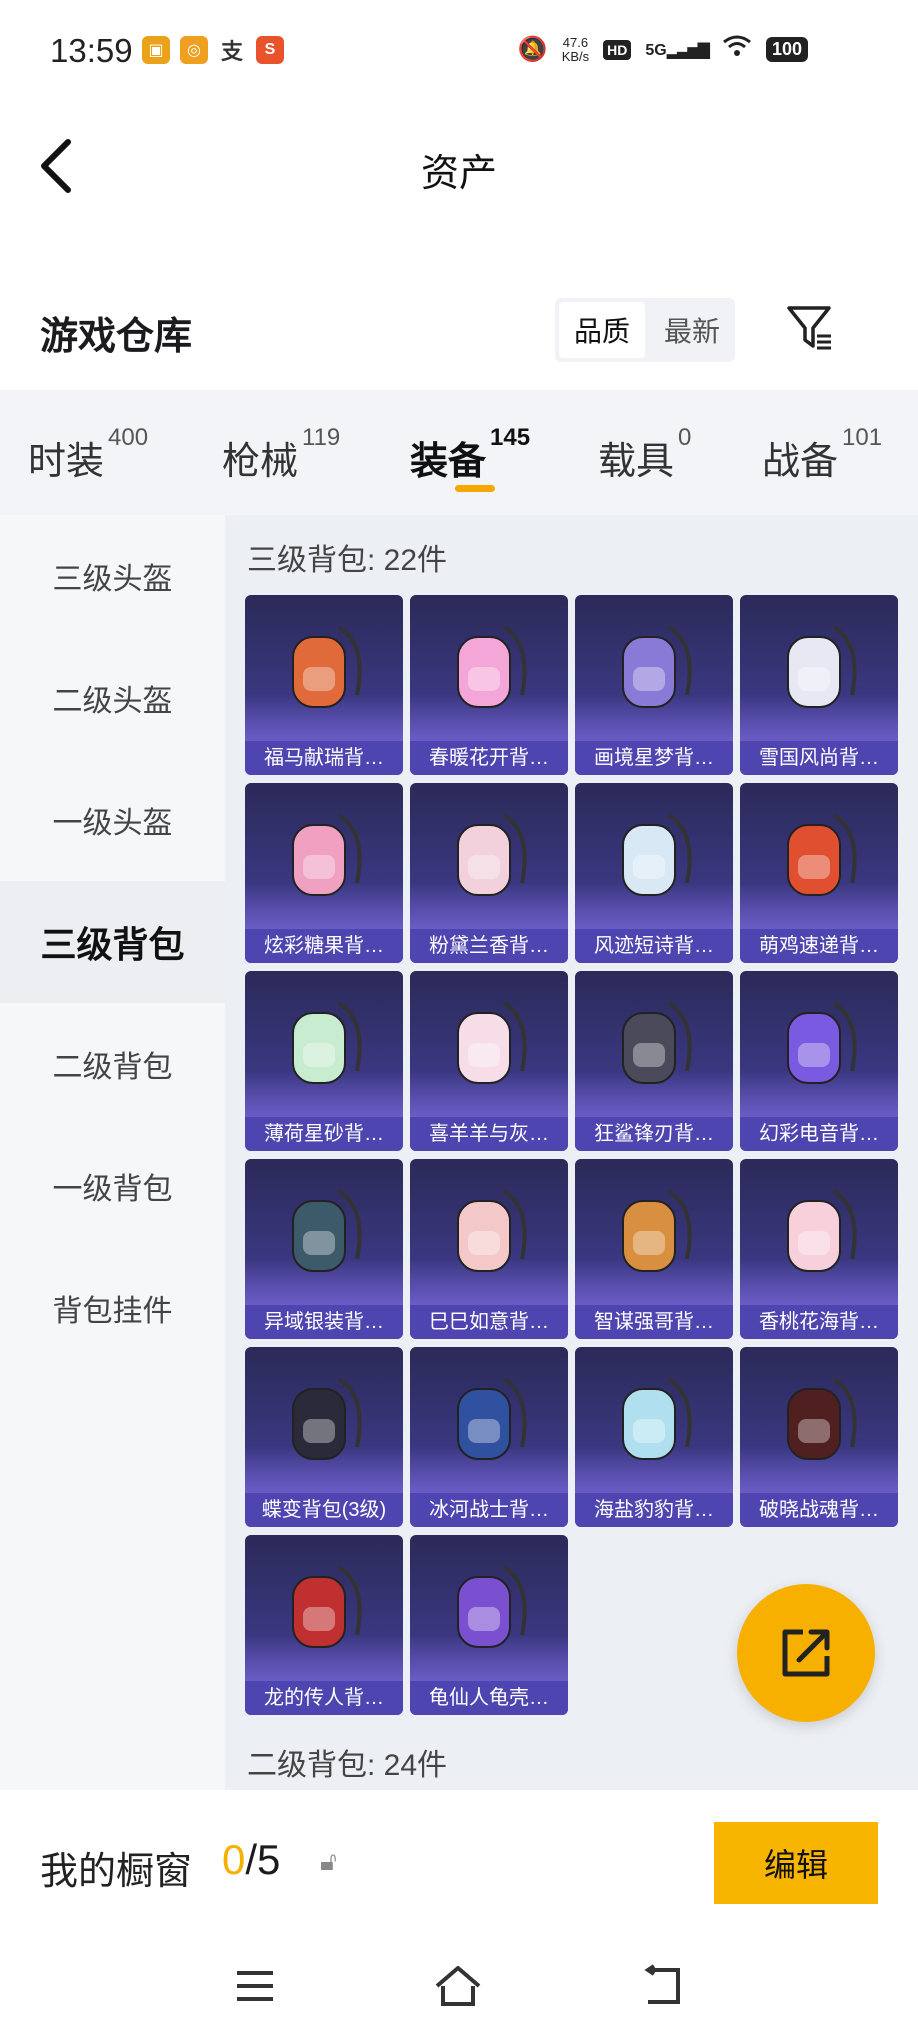 The width and height of the screenshot is (918, 2040). Describe the element at coordinates (112, 576) in the screenshot. I see `sidebar-item-helmet-3: 三级头盔` at that location.